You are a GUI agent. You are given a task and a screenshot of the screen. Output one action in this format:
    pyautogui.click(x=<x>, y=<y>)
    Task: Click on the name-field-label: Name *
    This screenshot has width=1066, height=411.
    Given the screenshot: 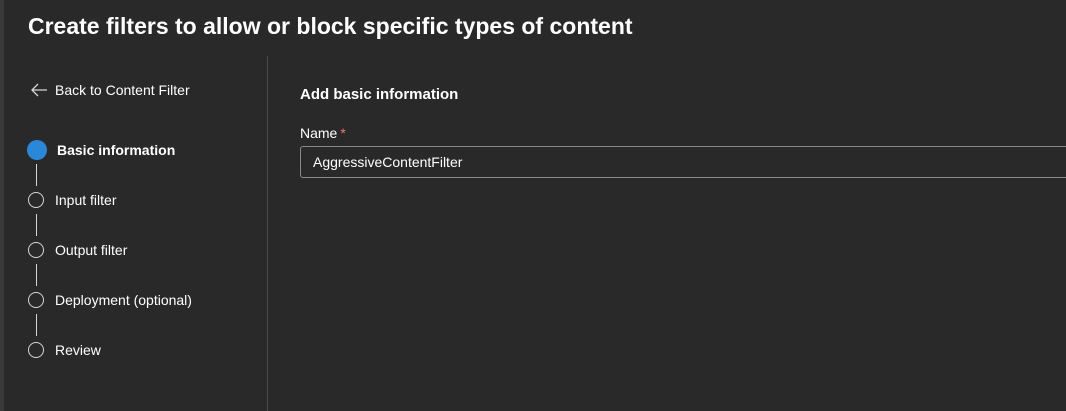 What is the action you would take?
    pyautogui.click(x=323, y=133)
    